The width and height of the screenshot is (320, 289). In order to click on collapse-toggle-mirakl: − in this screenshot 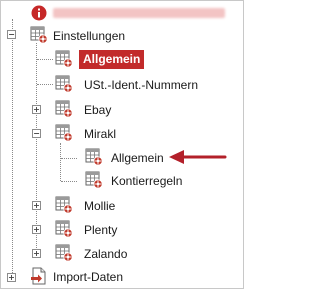, I will do `click(36, 133)`.